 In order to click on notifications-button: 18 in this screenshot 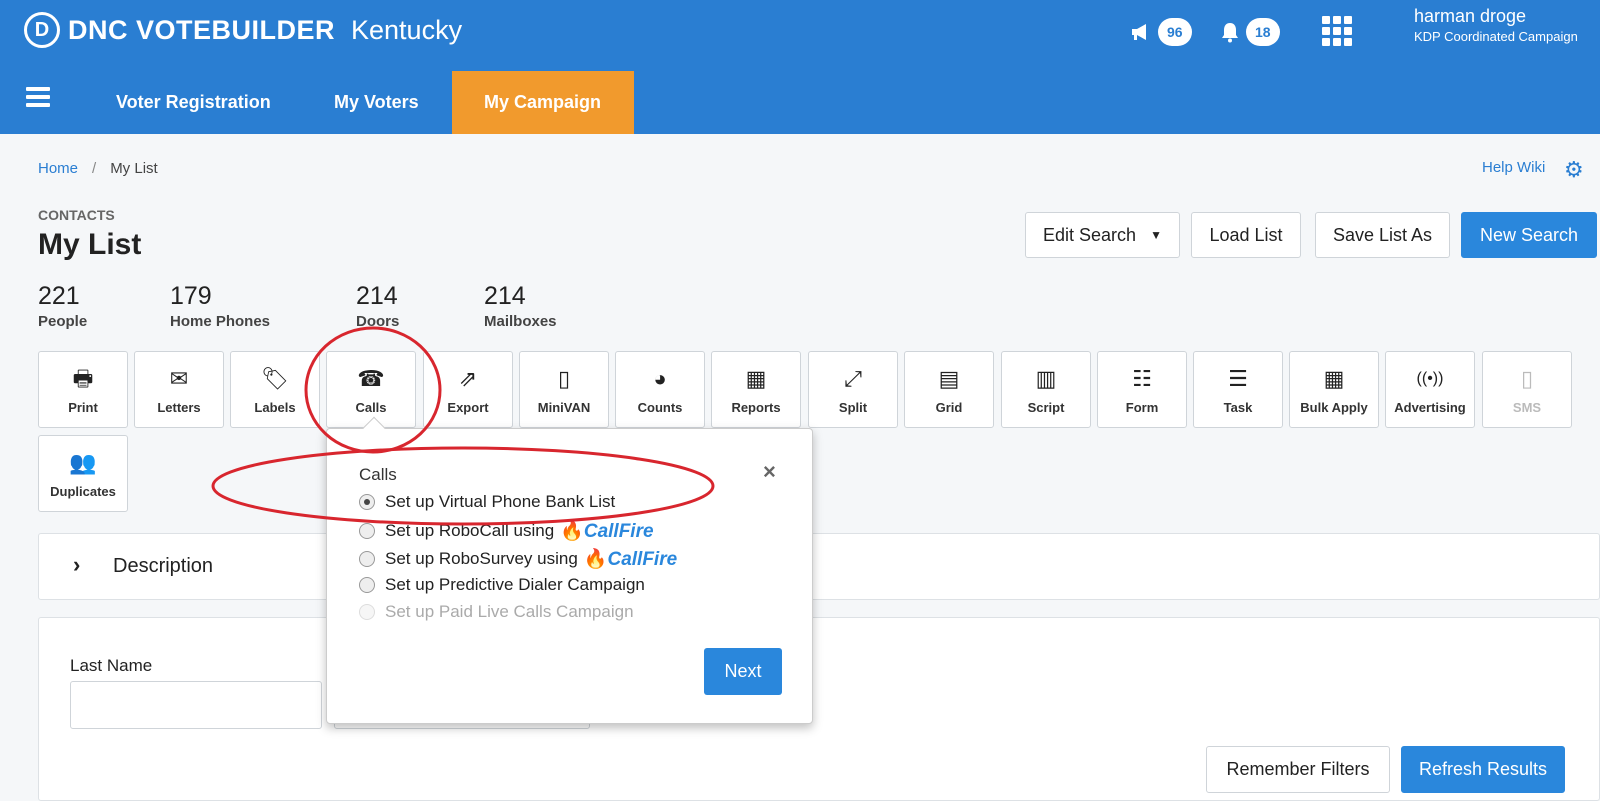, I will do `click(1250, 32)`.